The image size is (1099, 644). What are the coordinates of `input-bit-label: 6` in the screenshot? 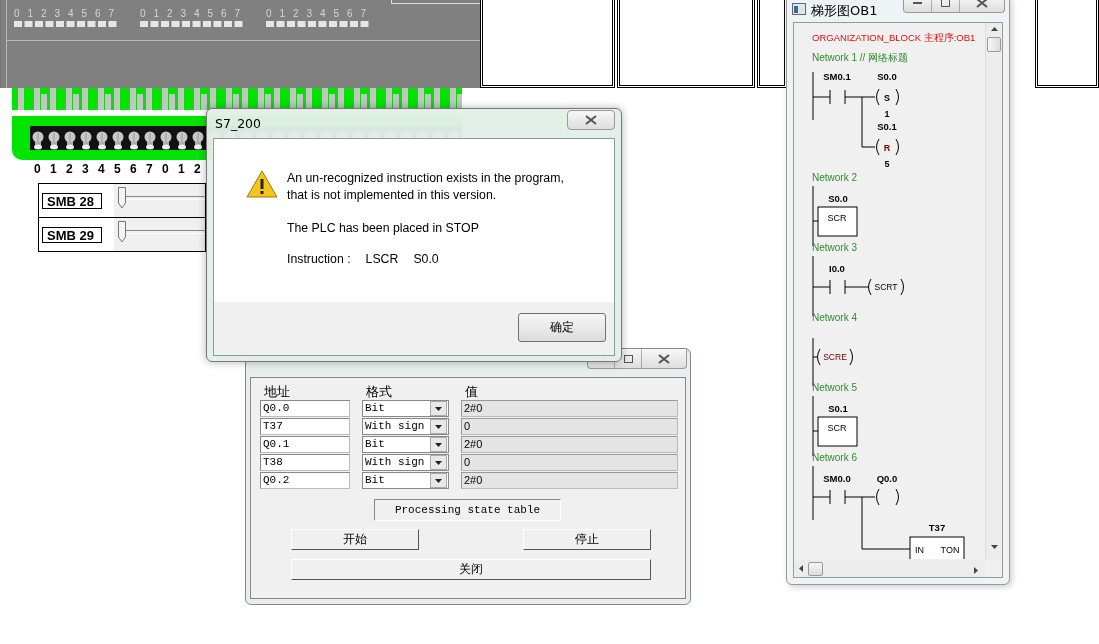 It's located at (134, 169).